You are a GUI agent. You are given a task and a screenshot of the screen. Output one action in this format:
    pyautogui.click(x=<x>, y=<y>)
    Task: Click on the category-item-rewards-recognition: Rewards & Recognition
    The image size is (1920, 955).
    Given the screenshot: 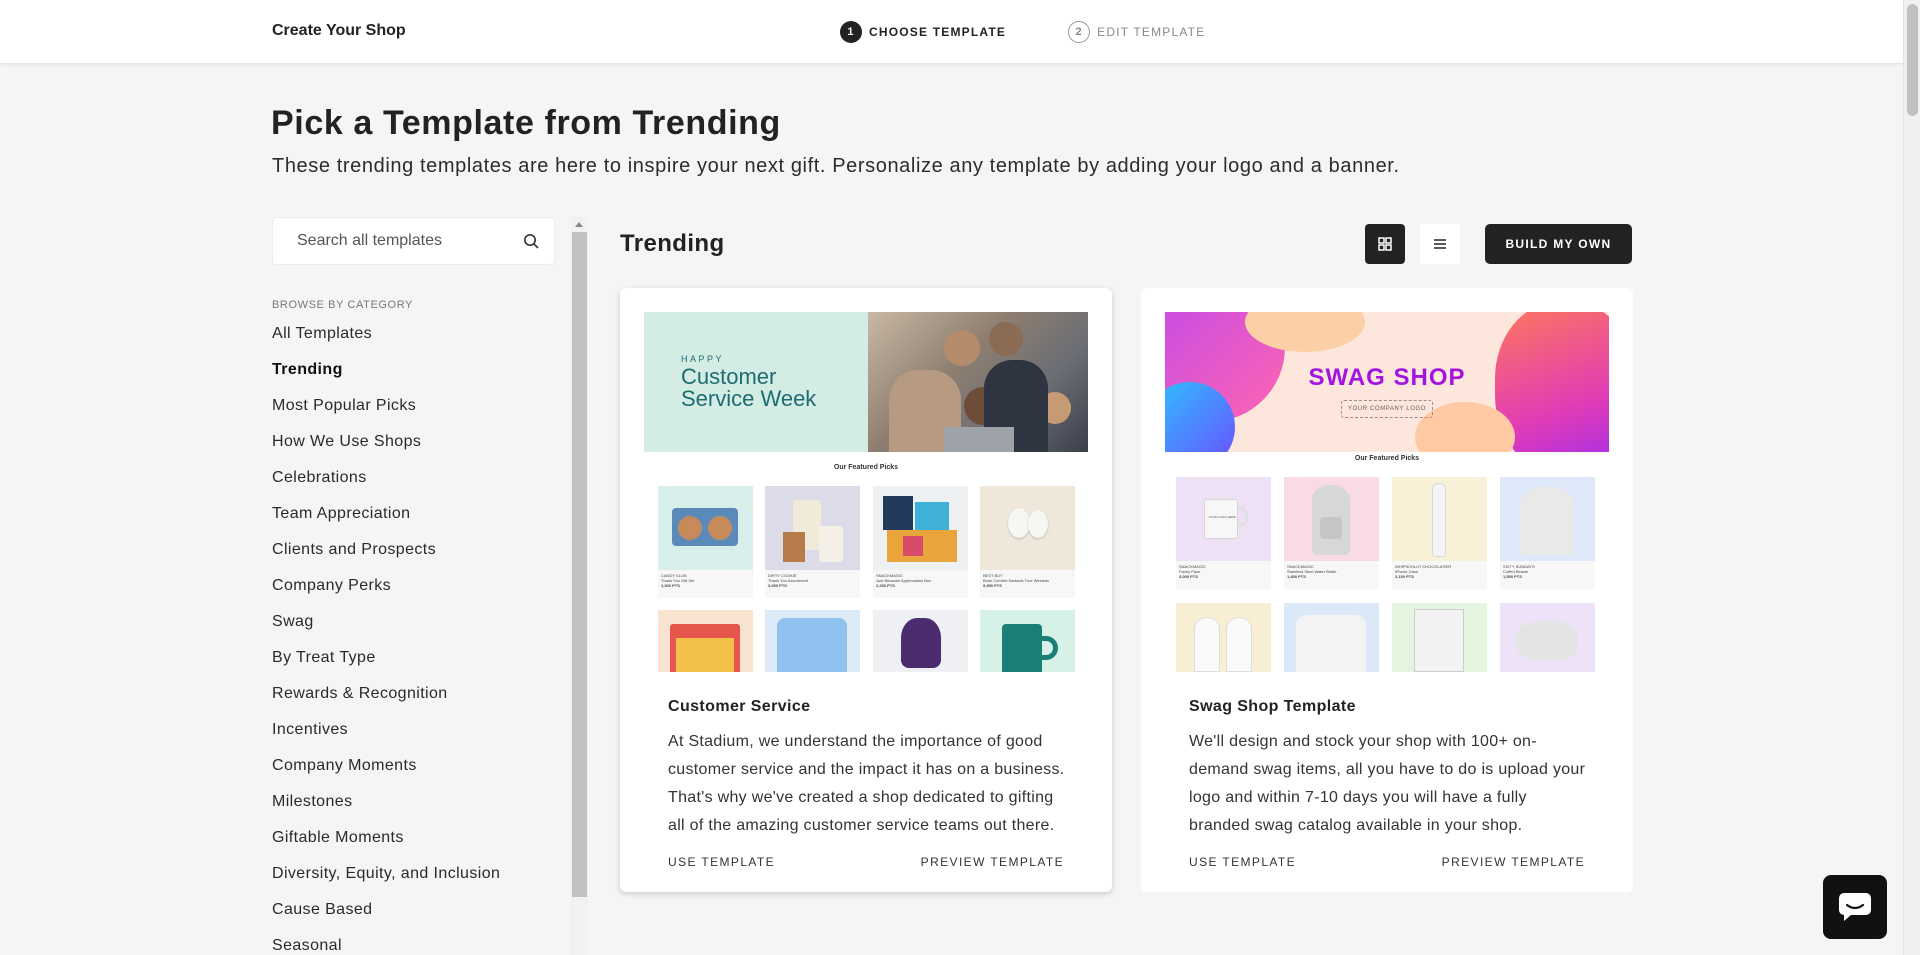 What is the action you would take?
    pyautogui.click(x=386, y=703)
    